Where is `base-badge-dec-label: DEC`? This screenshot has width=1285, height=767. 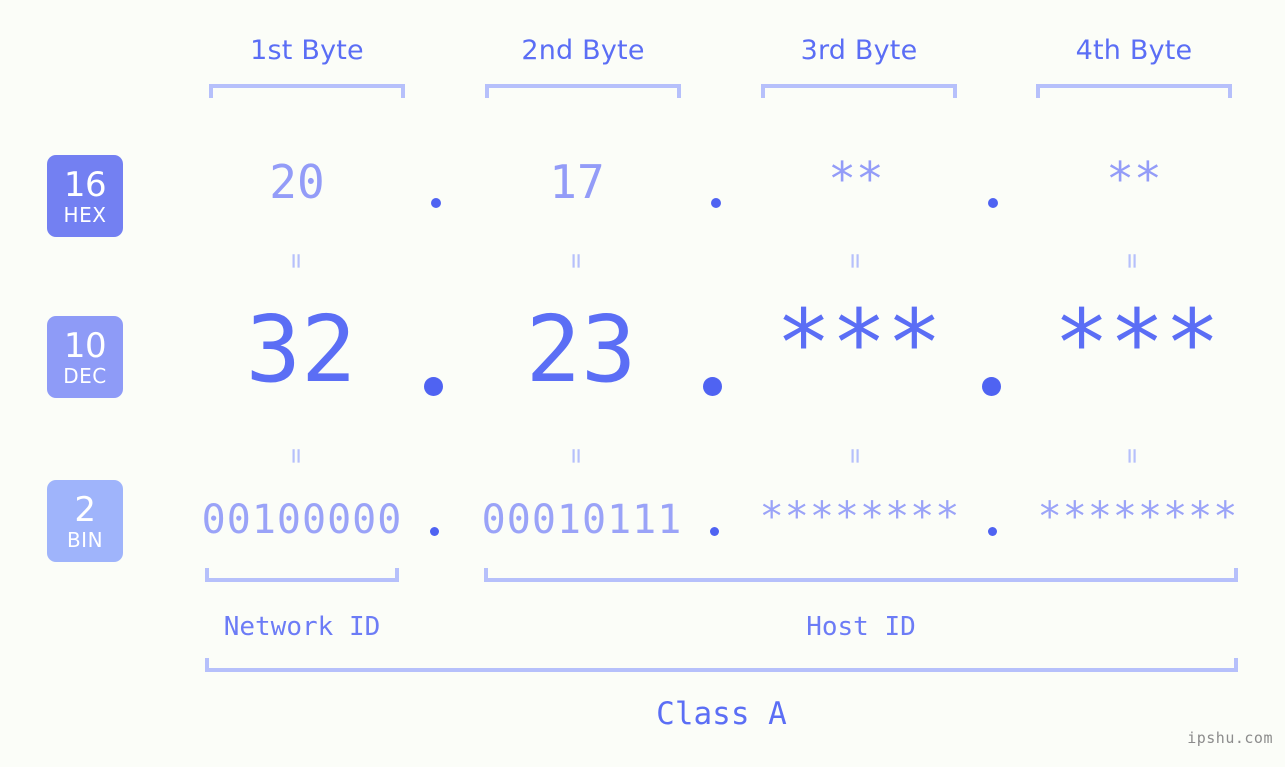 base-badge-dec-label: DEC is located at coordinates (85, 375).